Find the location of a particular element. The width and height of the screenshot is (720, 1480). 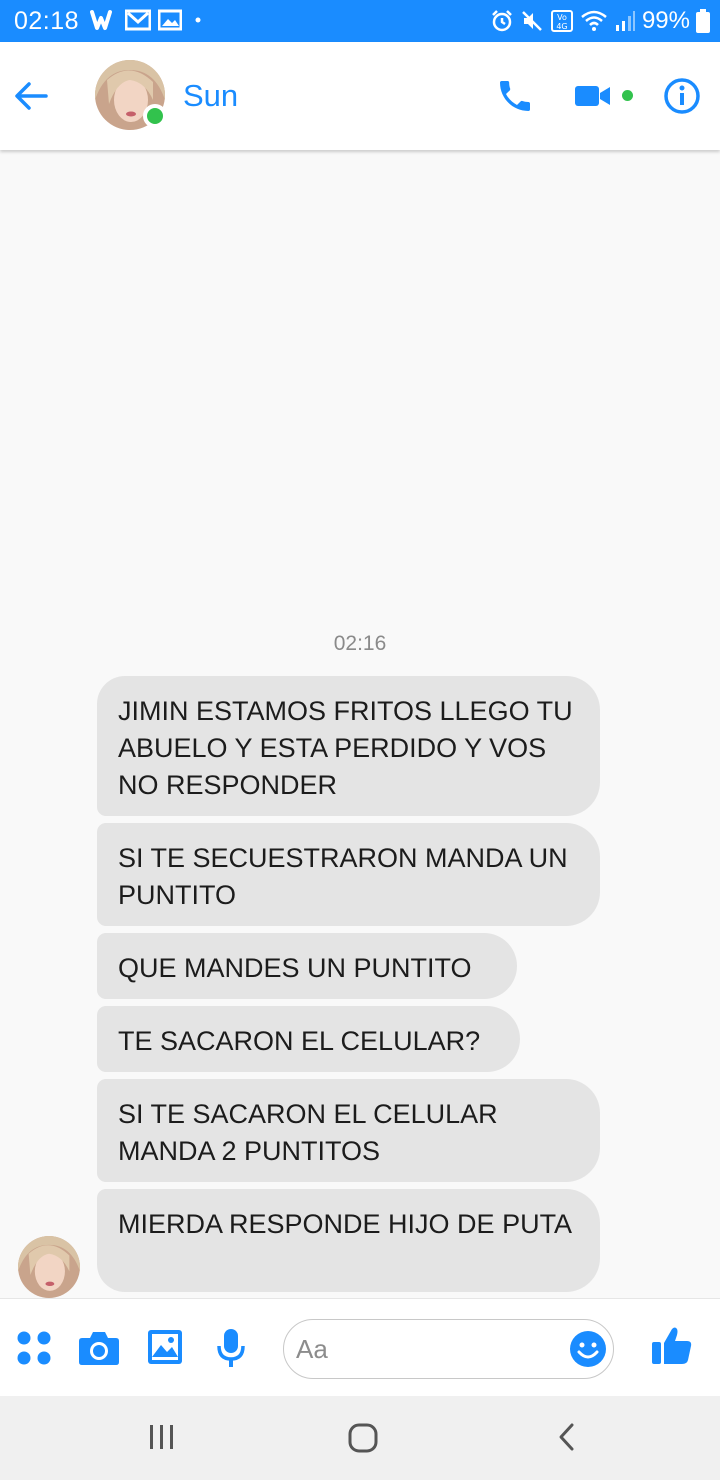

message-bubble: SI TE SECUESTRARON MANDA UN PUNTITO is located at coordinates (348, 874).